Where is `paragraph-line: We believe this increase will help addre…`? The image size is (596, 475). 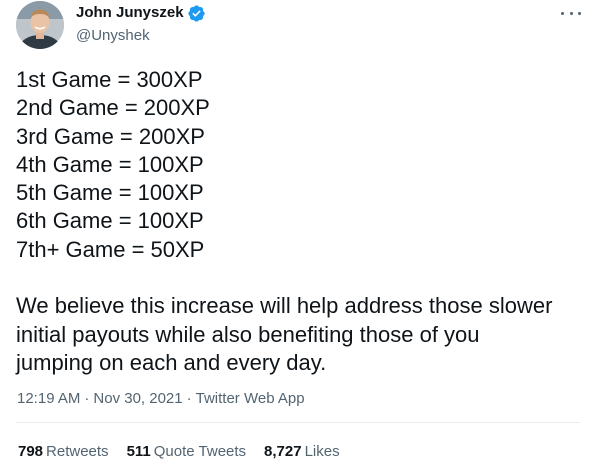
paragraph-line: We believe this increase will help addre… is located at coordinates (284, 306).